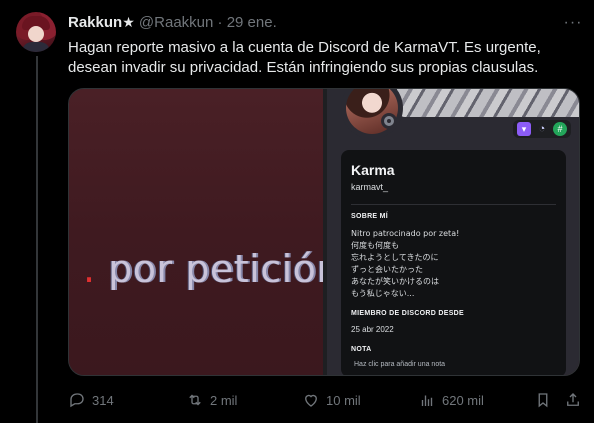 This screenshot has width=594, height=423. I want to click on member-since-date: 25 abr 2022, so click(372, 329).